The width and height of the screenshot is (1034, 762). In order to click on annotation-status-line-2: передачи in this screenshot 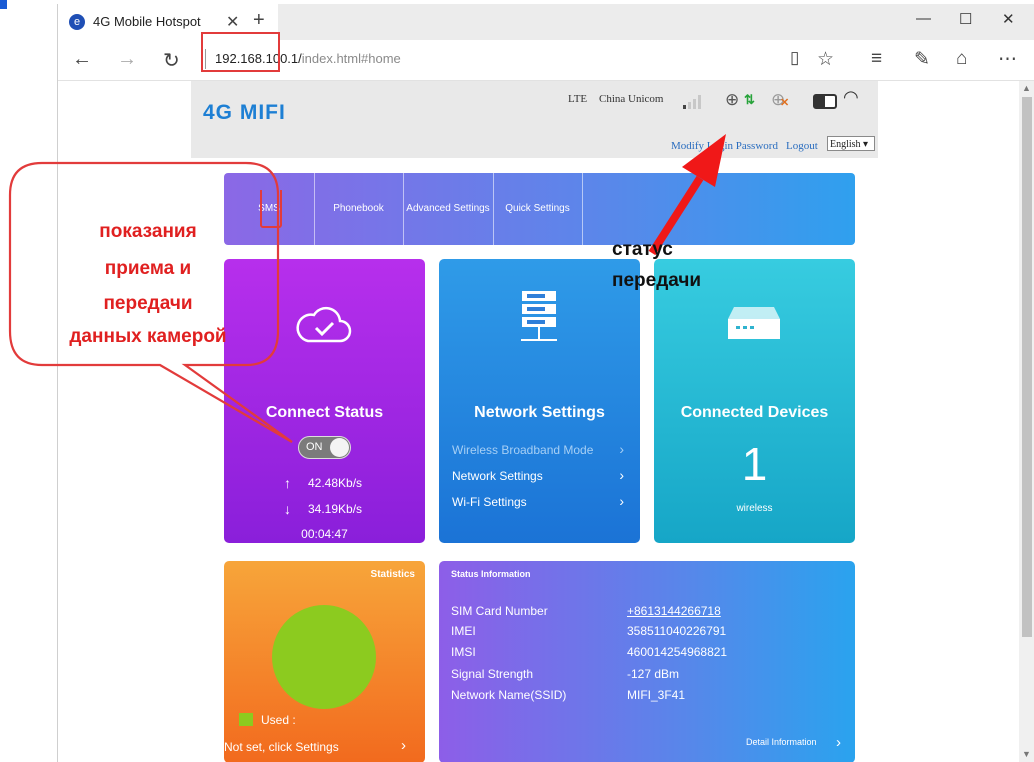, I will do `click(657, 280)`.